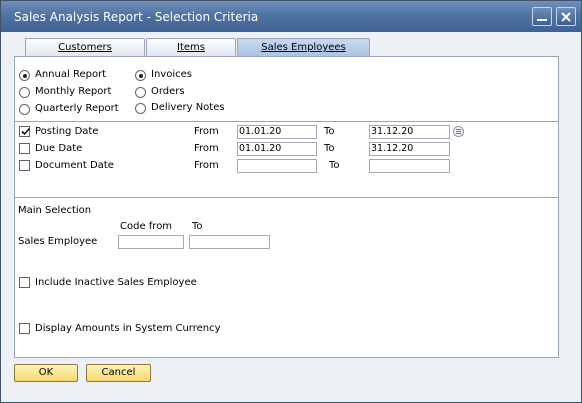  I want to click on tab-label: Sales Employees, so click(303, 47).